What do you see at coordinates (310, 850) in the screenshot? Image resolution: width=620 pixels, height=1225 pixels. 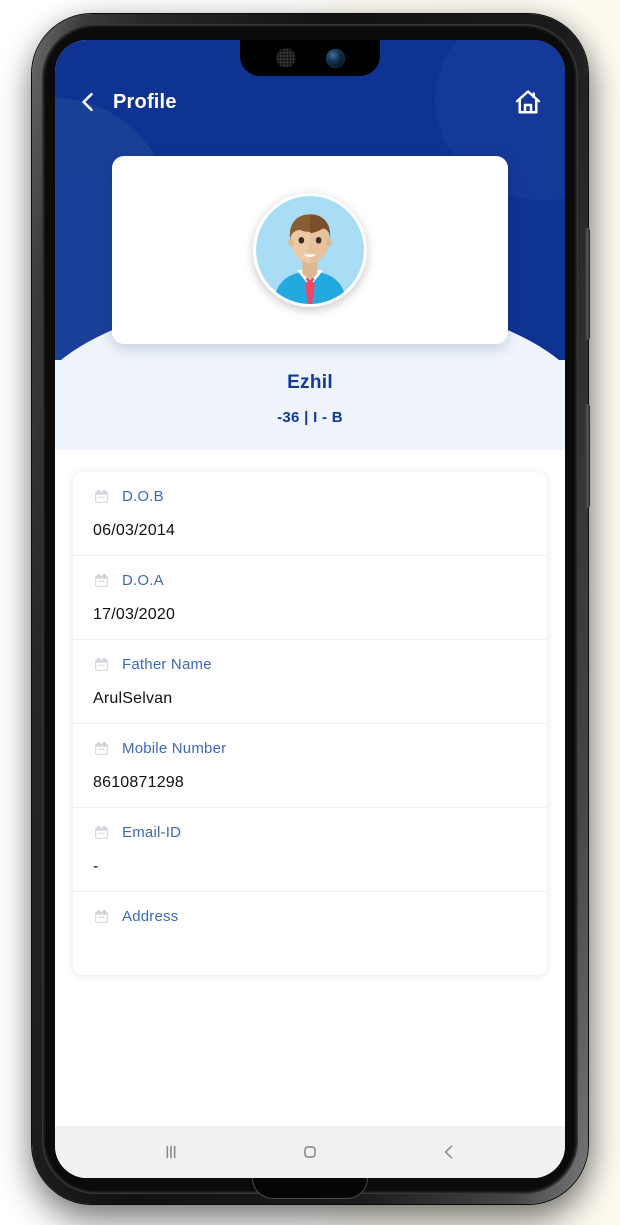 I see `table-row: Email-ID -` at bounding box center [310, 850].